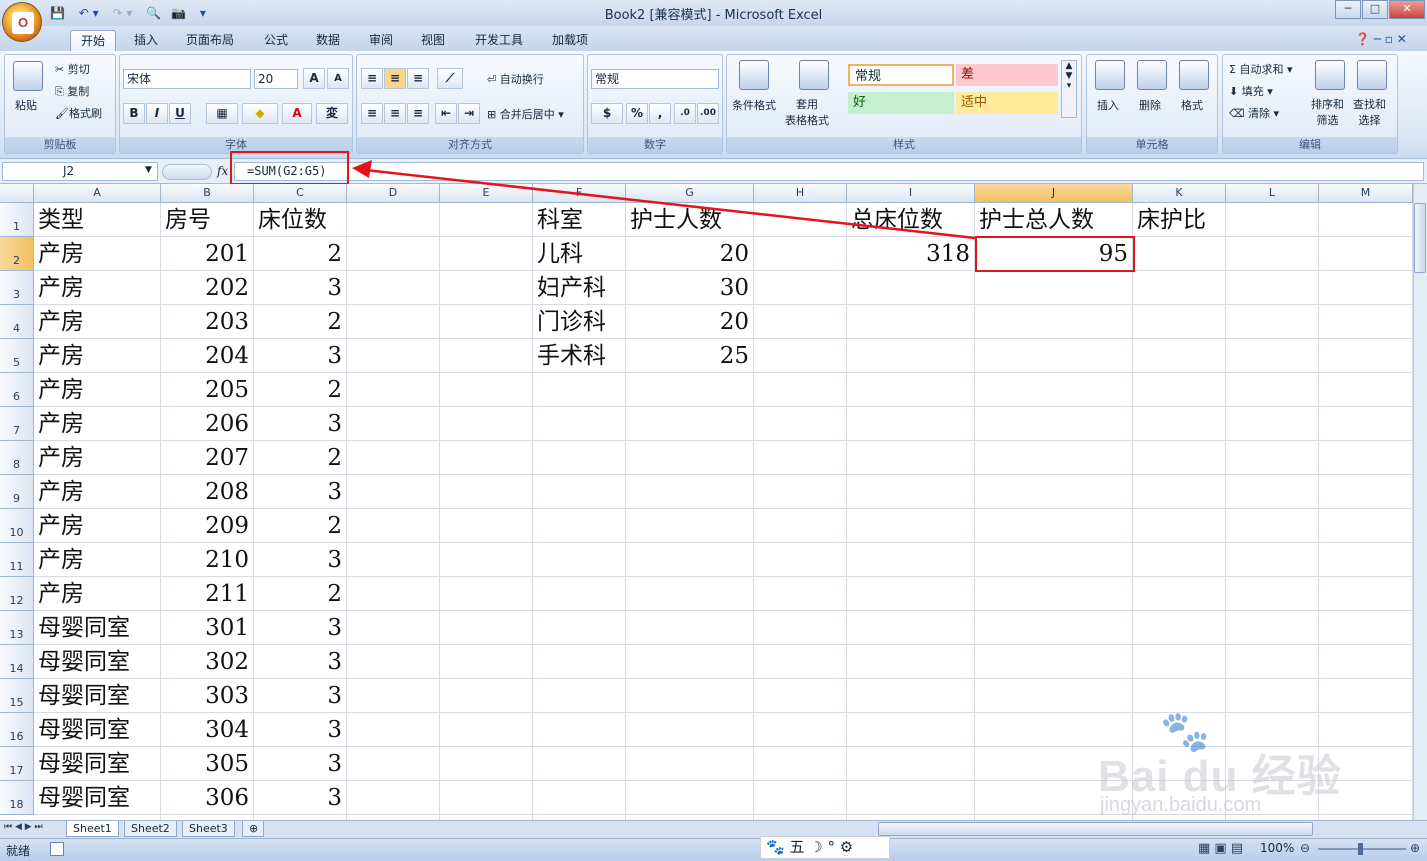 The width and height of the screenshot is (1427, 861). Describe the element at coordinates (775, 847) in the screenshot. I see `ime-paw-icon: 🐾` at that location.